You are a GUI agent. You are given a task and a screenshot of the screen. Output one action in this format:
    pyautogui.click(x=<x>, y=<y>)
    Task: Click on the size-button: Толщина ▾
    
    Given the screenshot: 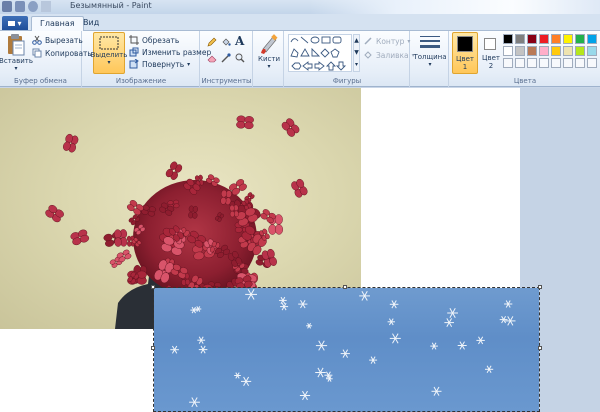 What is the action you would take?
    pyautogui.click(x=430, y=51)
    